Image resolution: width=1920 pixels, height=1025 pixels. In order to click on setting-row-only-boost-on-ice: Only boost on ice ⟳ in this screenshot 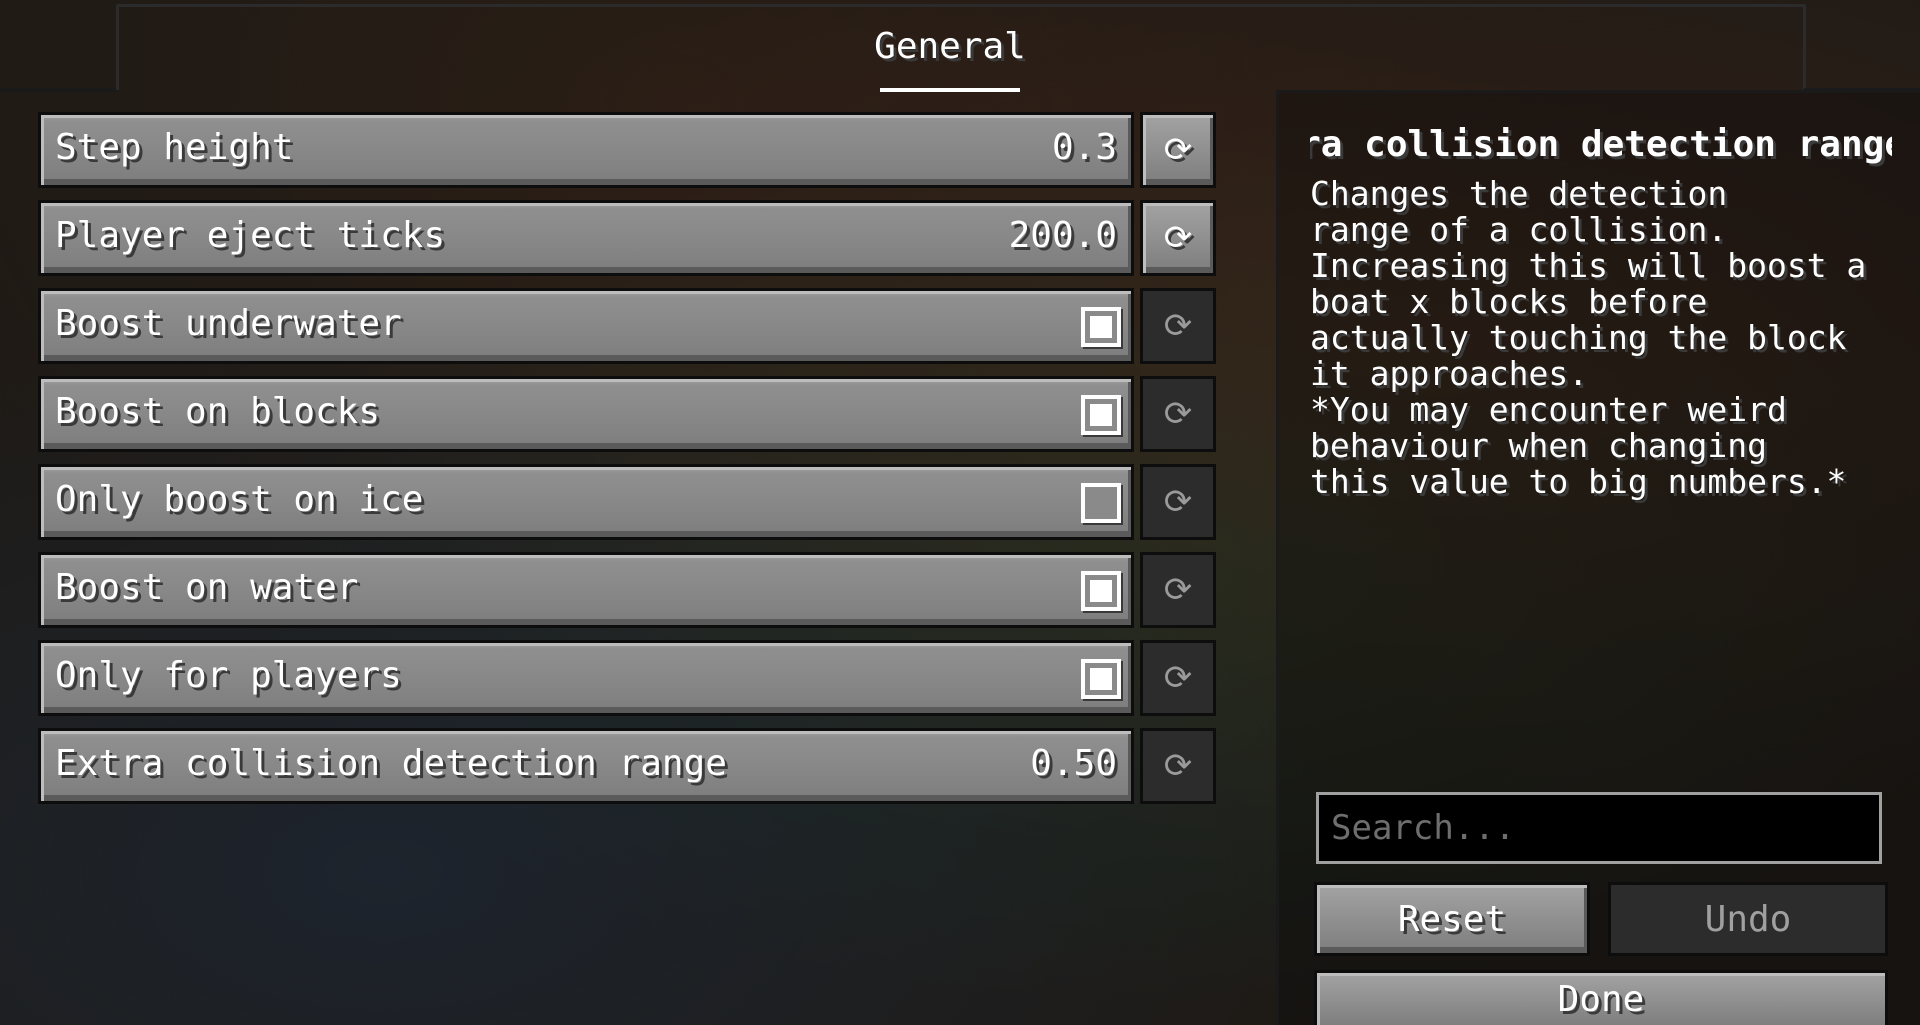, I will do `click(627, 502)`.